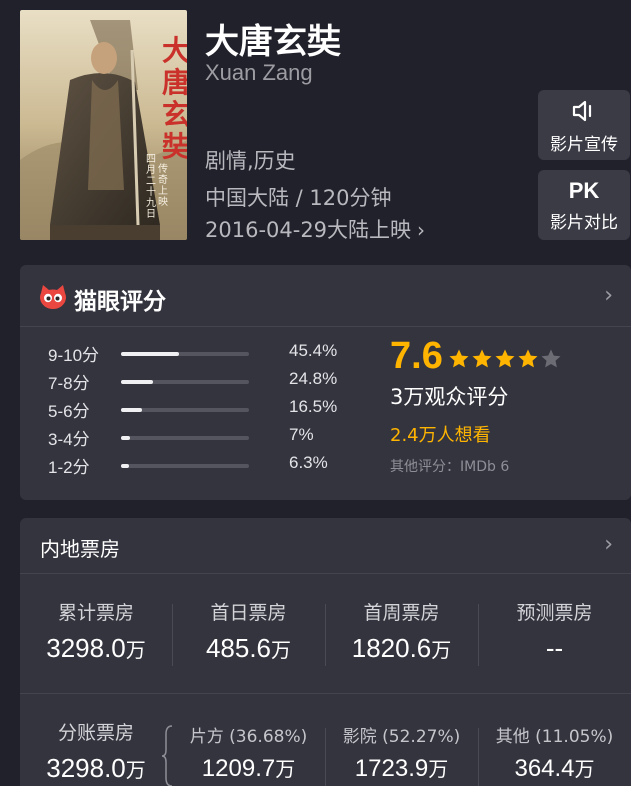 This screenshot has height=786, width=631. Describe the element at coordinates (554, 737) in the screenshot. I see `stat-label: 其他 (11.05%)` at that location.